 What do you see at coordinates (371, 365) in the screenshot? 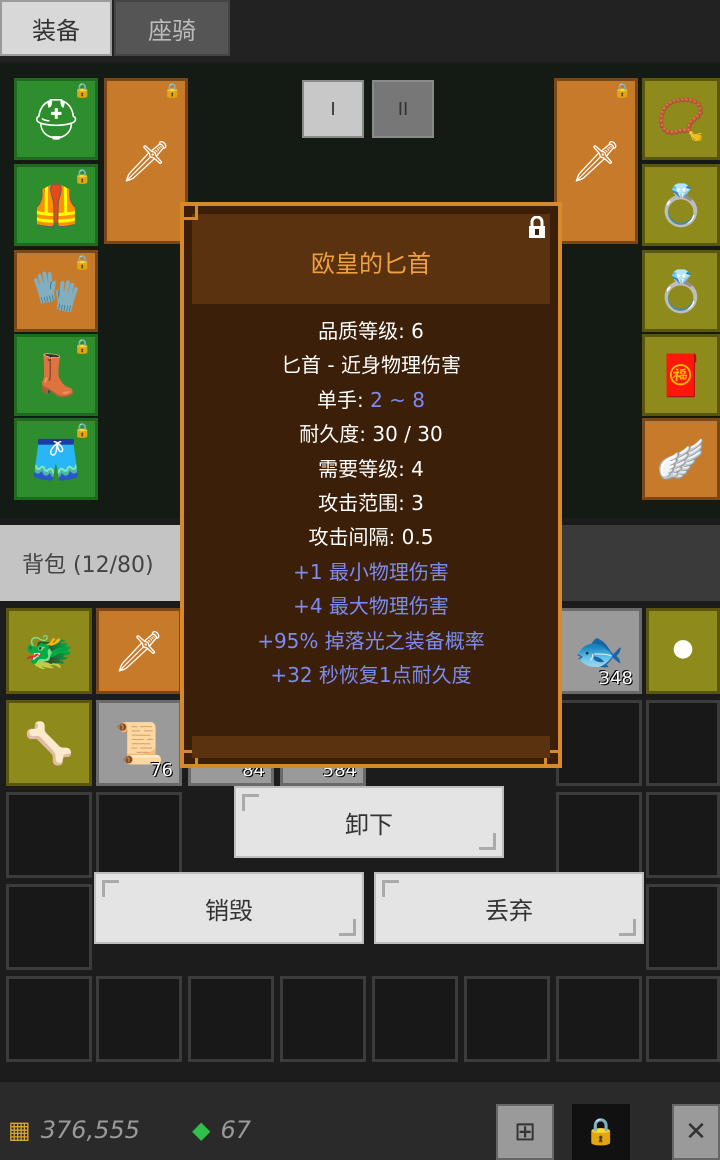
I see `item-type: 匕首 - 近身物理伤害` at bounding box center [371, 365].